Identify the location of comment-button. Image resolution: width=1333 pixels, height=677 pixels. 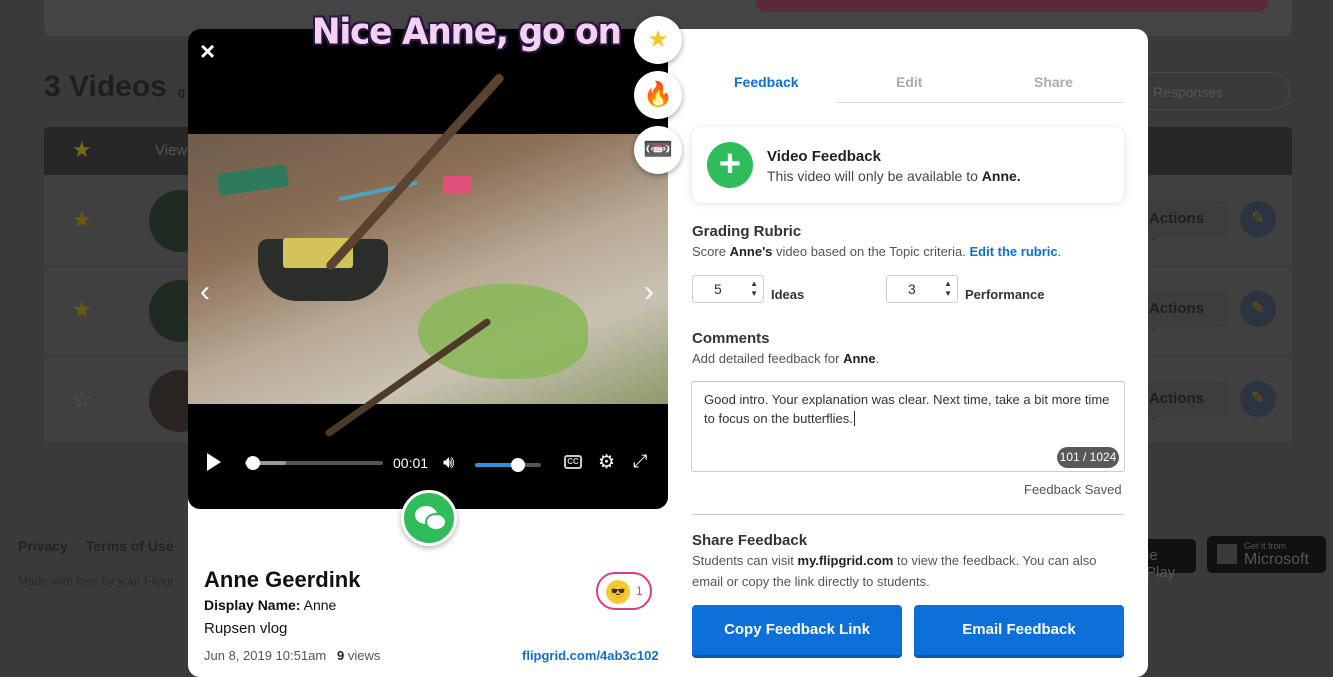
(429, 518).